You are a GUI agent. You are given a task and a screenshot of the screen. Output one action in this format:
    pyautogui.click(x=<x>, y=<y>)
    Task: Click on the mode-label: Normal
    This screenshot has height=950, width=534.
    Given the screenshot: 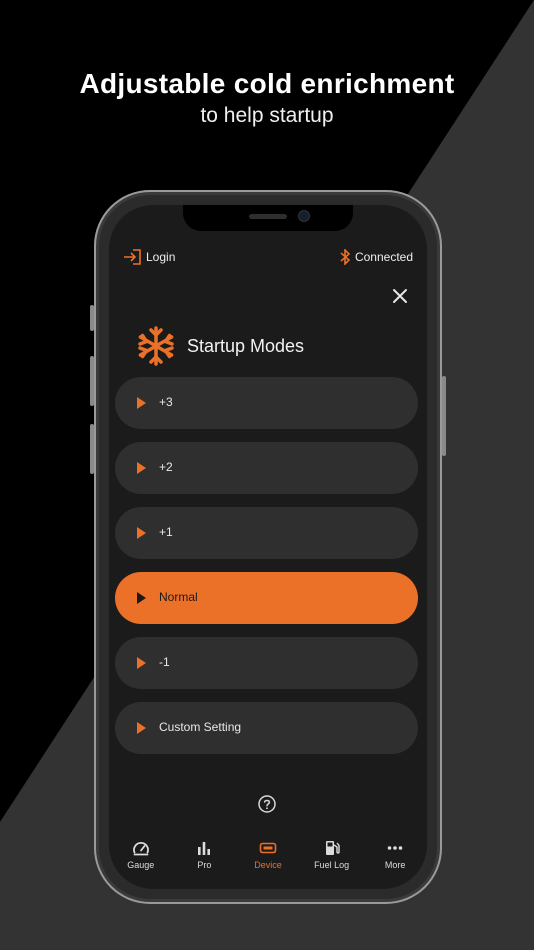 What is the action you would take?
    pyautogui.click(x=178, y=597)
    